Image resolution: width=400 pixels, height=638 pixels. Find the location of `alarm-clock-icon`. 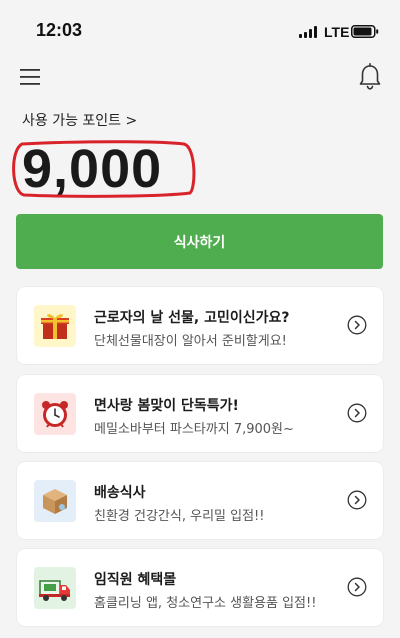

alarm-clock-icon is located at coordinates (55, 414).